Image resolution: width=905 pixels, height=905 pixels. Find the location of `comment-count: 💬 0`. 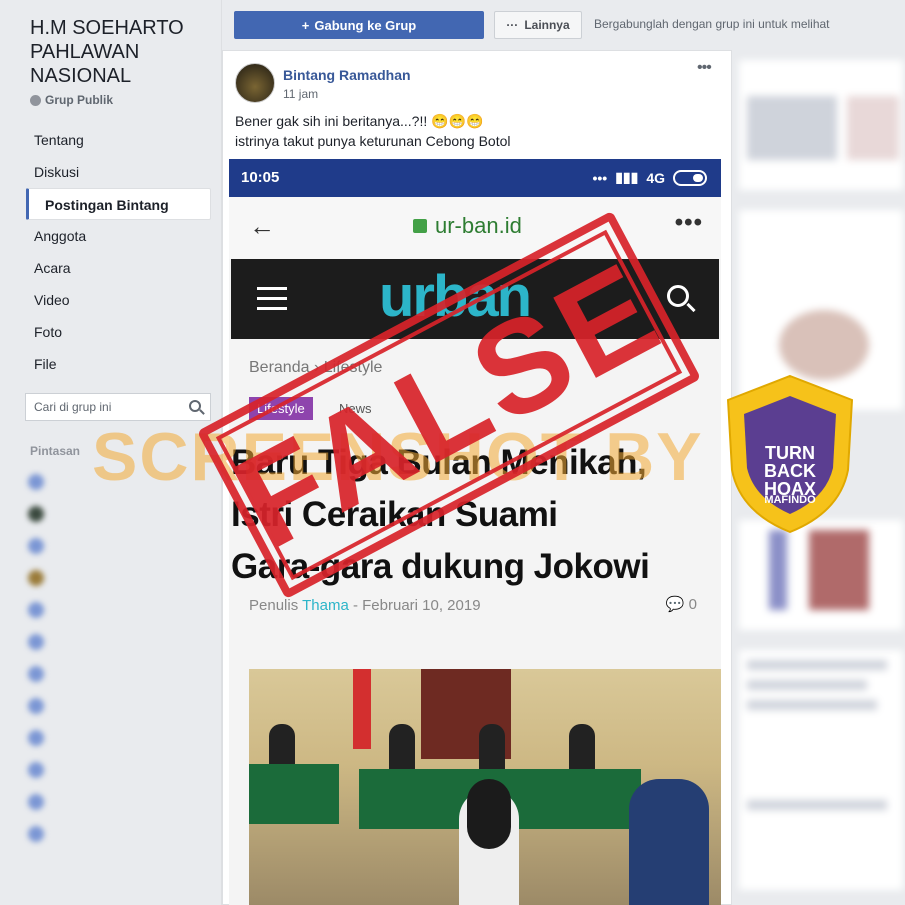

comment-count: 💬 0 is located at coordinates (681, 604).